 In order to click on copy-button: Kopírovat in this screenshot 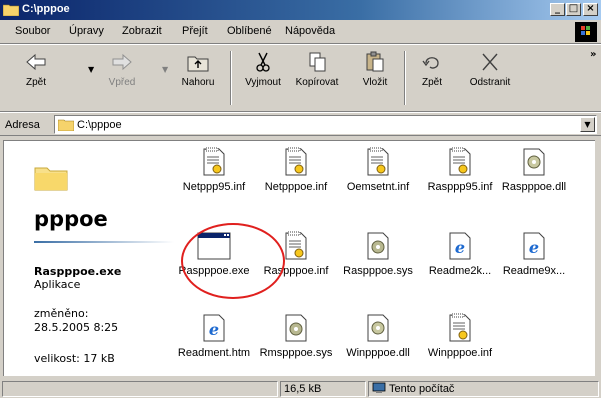, I will do `click(317, 69)`.